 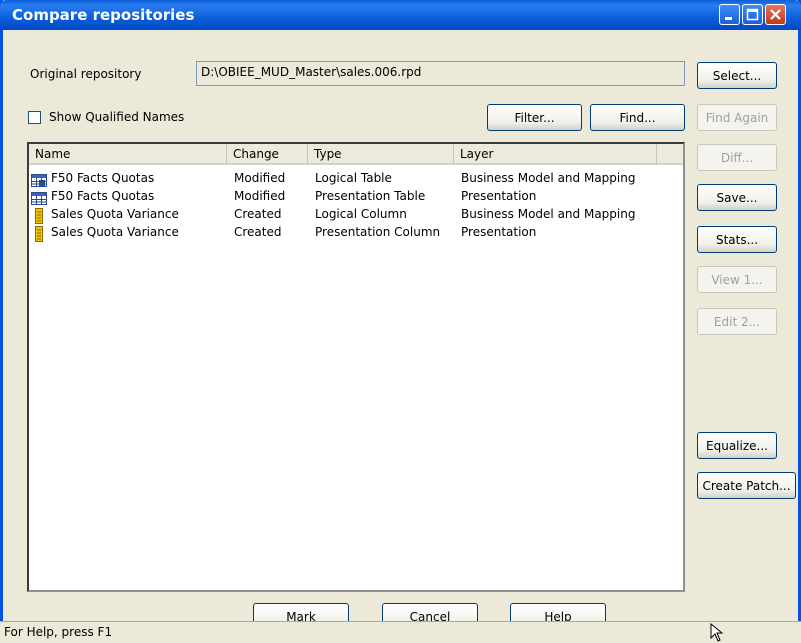 I want to click on close-button, so click(x=775, y=14).